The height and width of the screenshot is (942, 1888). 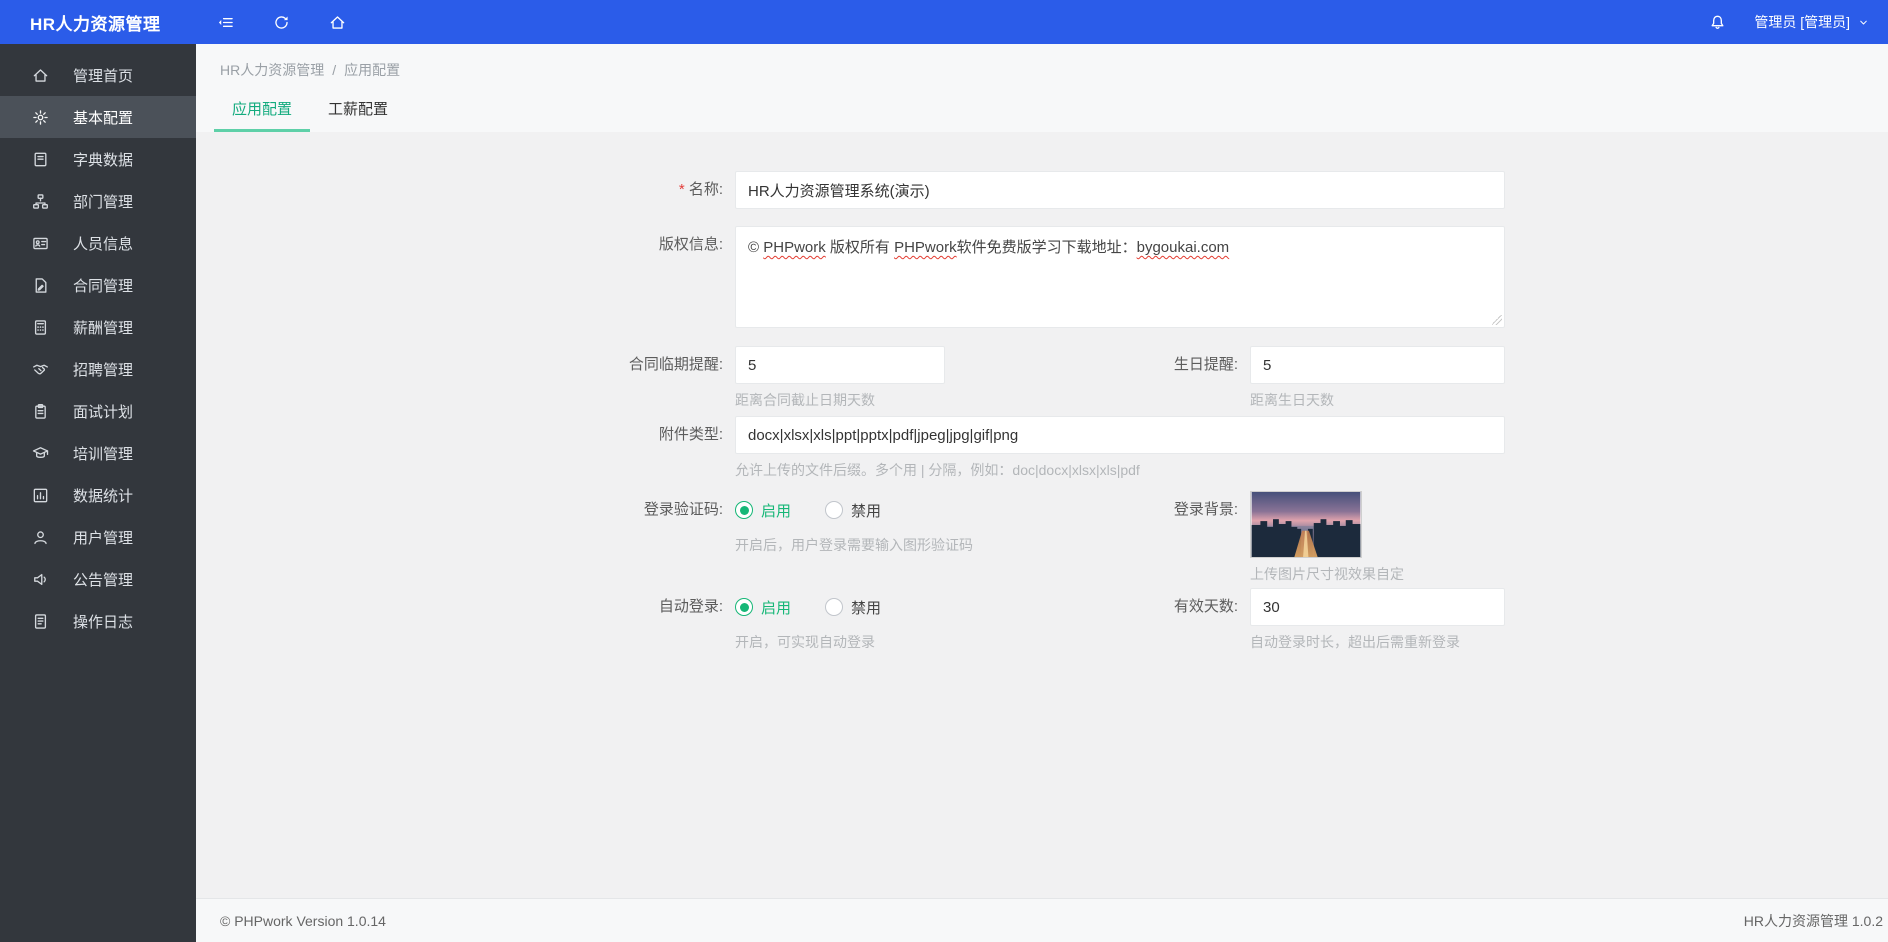 What do you see at coordinates (103, 202) in the screenshot?
I see `sidebar-item-label: 部门管理` at bounding box center [103, 202].